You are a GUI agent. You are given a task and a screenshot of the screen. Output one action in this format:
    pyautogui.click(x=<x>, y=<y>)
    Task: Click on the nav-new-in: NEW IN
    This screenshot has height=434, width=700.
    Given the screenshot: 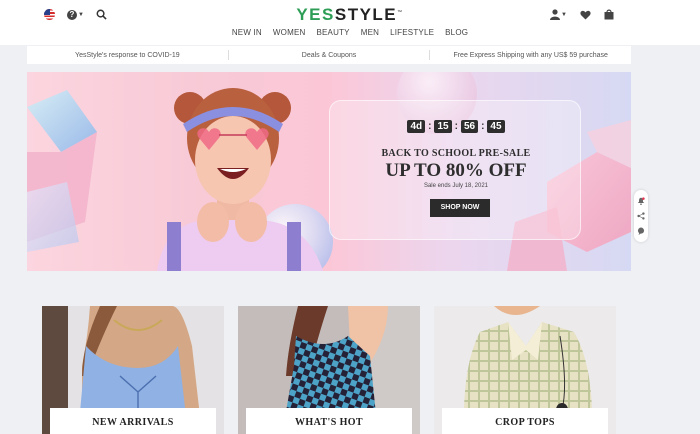 What is the action you would take?
    pyautogui.click(x=247, y=32)
    